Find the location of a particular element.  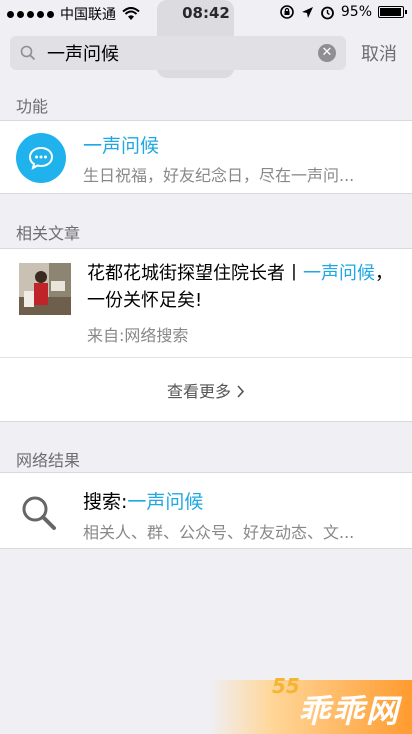

search-bar: ✕ 取消 is located at coordinates (206, 53).